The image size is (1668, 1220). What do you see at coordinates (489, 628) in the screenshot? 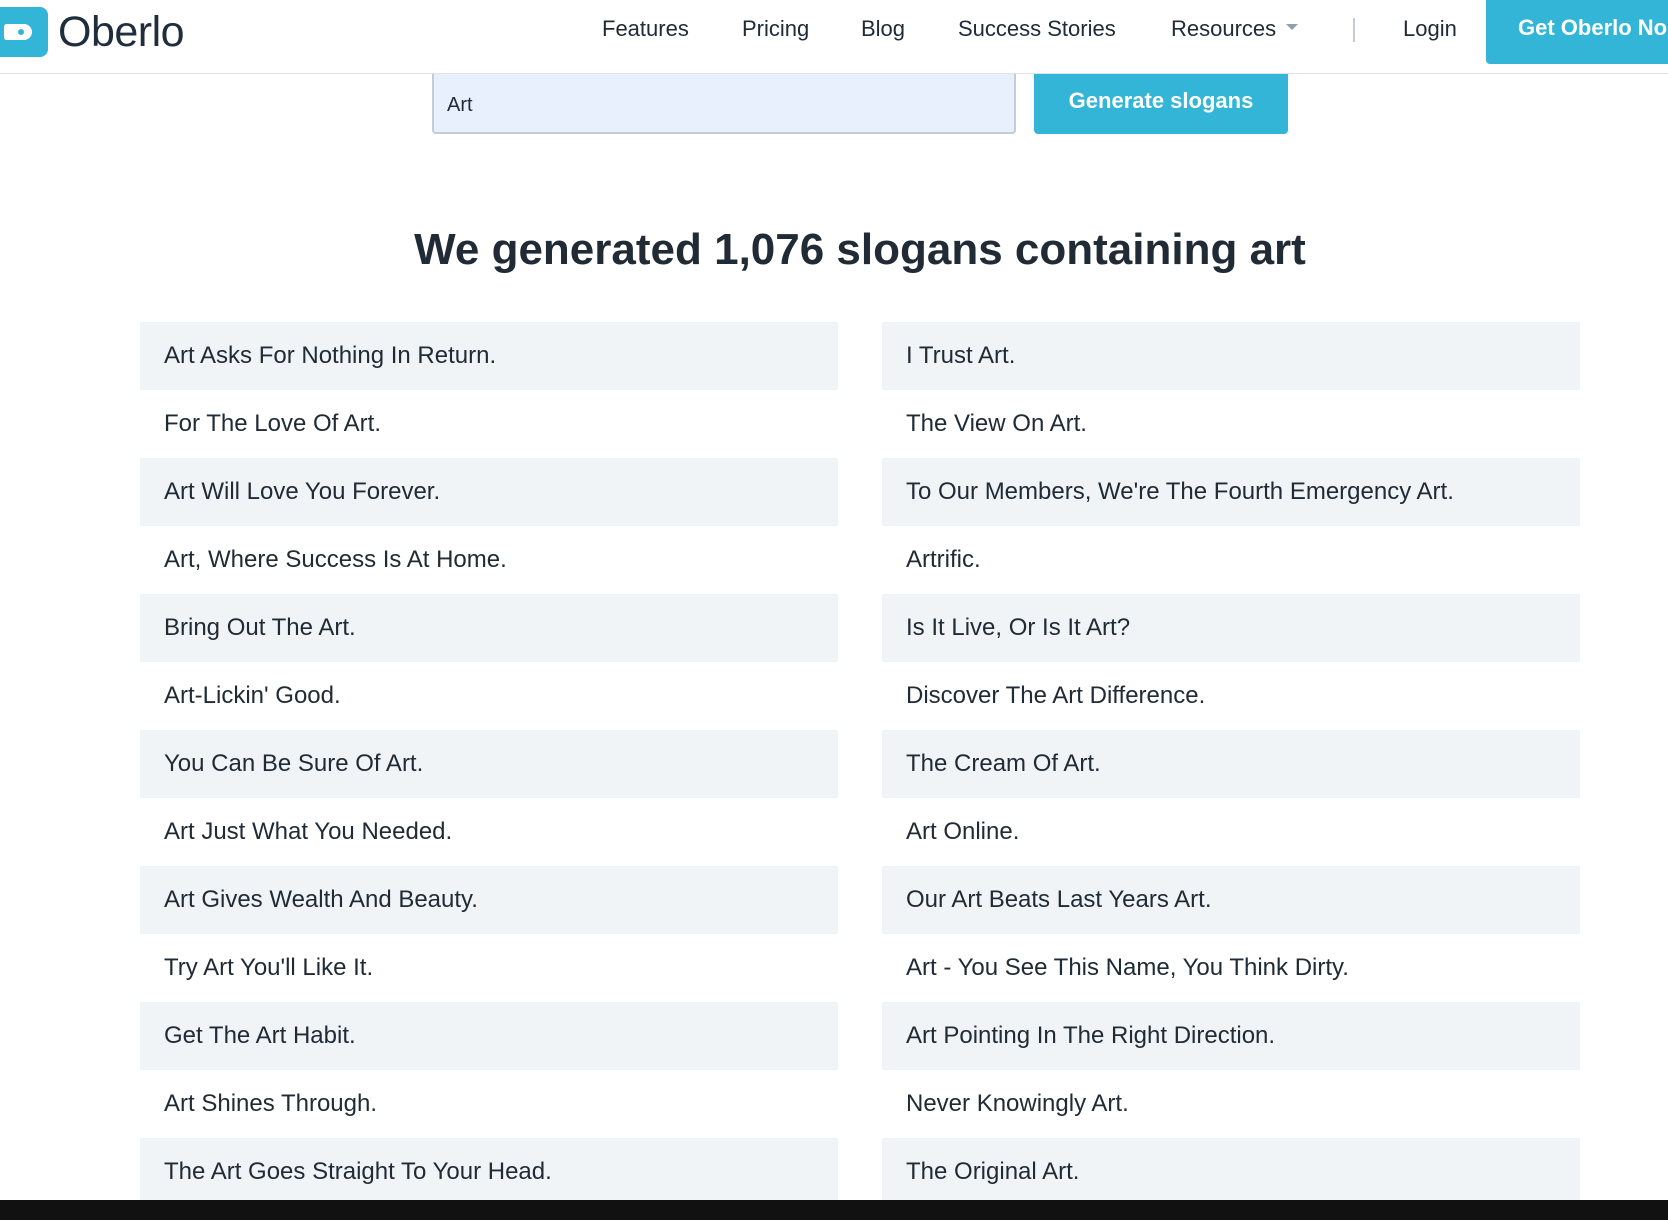
I see `slogan-item: Bring Out The Art.` at bounding box center [489, 628].